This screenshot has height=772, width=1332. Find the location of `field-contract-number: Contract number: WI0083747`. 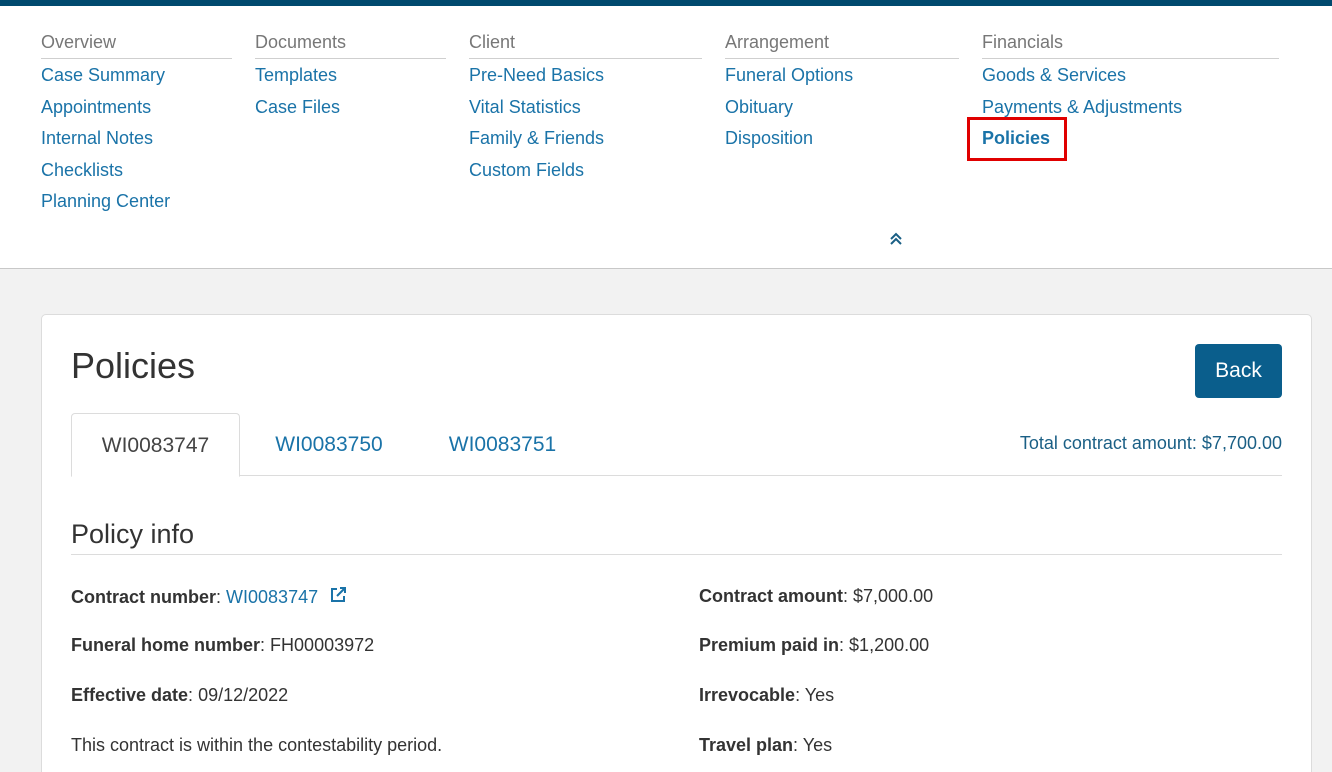

field-contract-number: Contract number: WI0083747 is located at coordinates (209, 597).